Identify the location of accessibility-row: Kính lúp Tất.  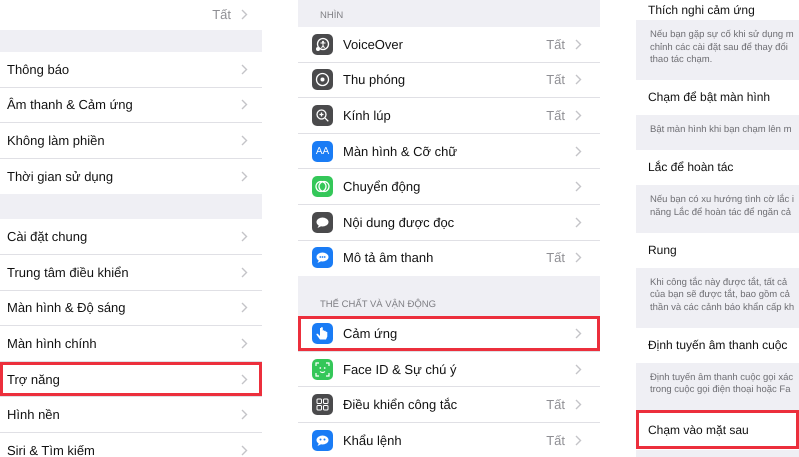
(449, 116).